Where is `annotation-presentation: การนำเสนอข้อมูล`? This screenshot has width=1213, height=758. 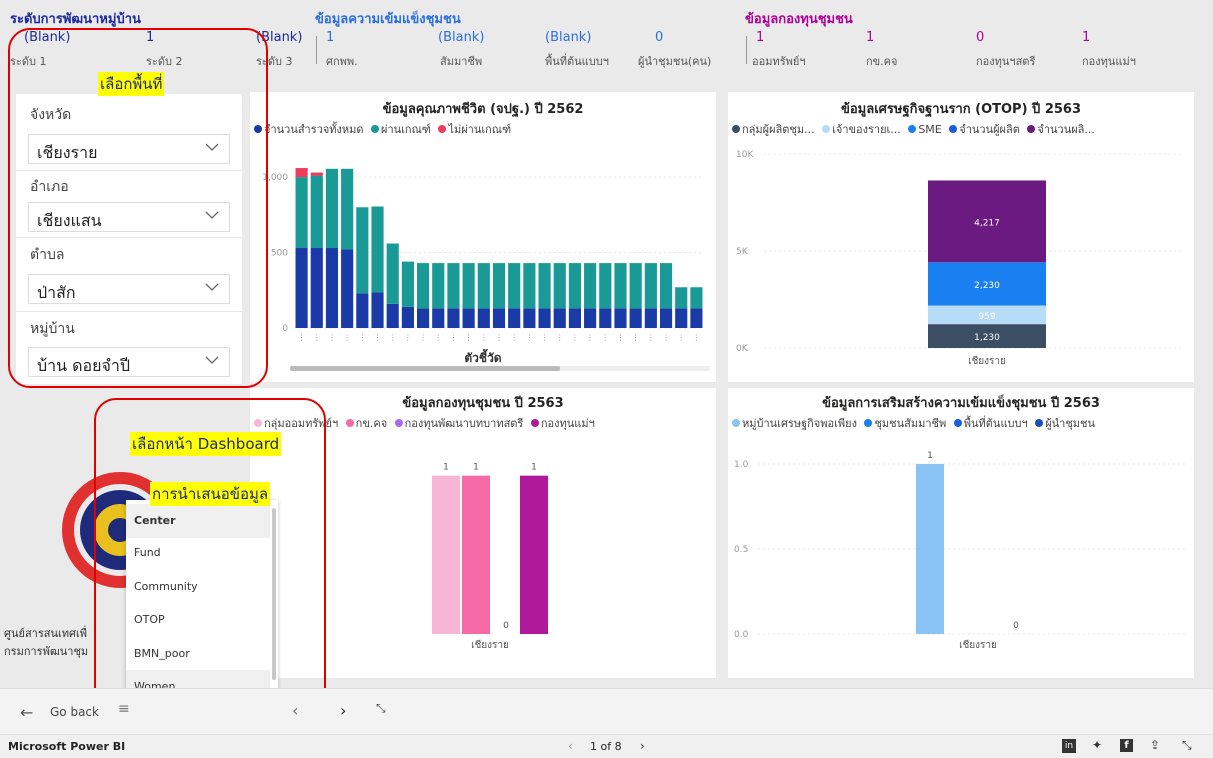
annotation-presentation: การนำเสนอข้อมูล is located at coordinates (210, 494).